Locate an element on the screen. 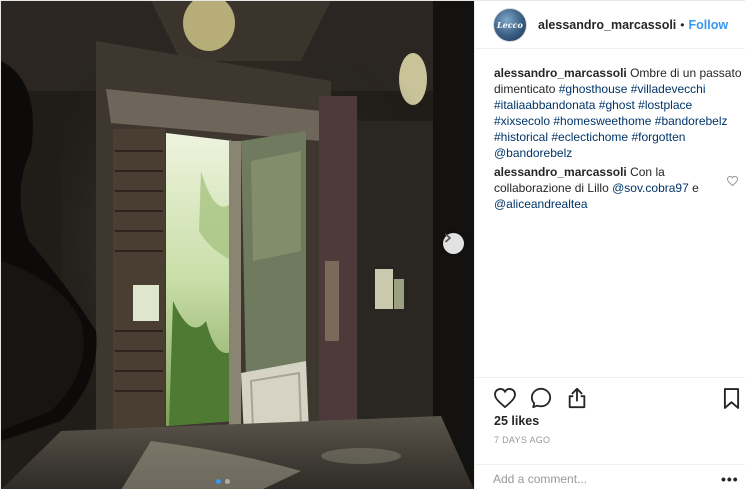  carousel-dot-active is located at coordinates (218, 481).